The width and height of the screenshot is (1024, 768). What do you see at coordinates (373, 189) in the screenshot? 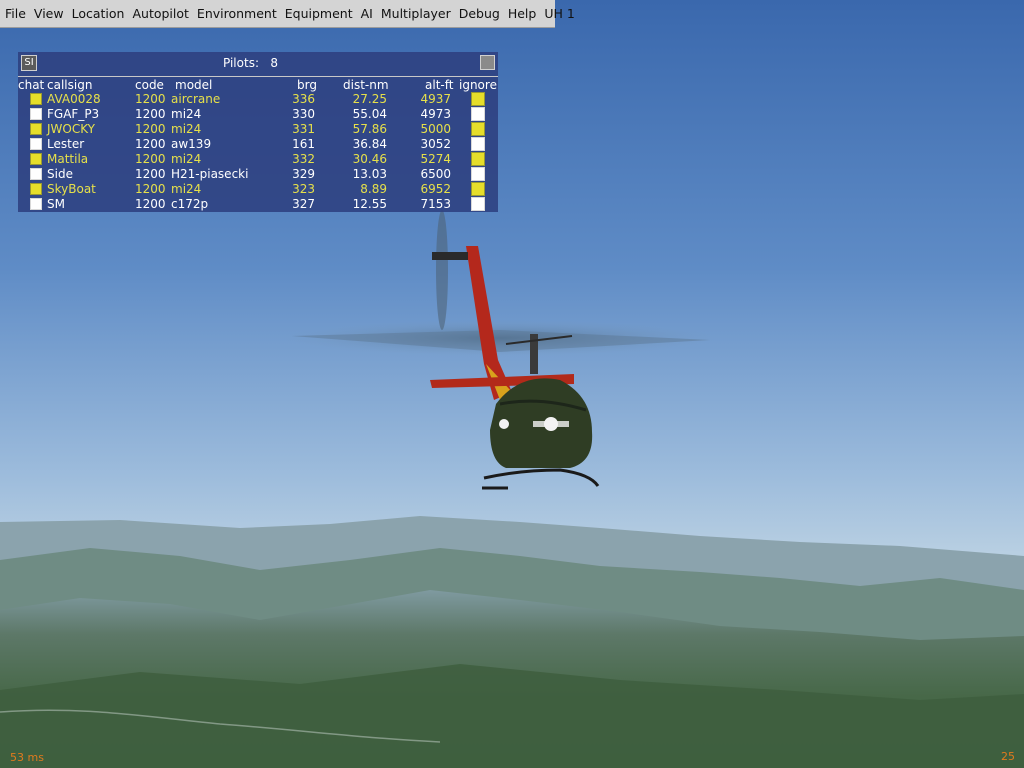
I see `distance-cell: 8.89` at bounding box center [373, 189].